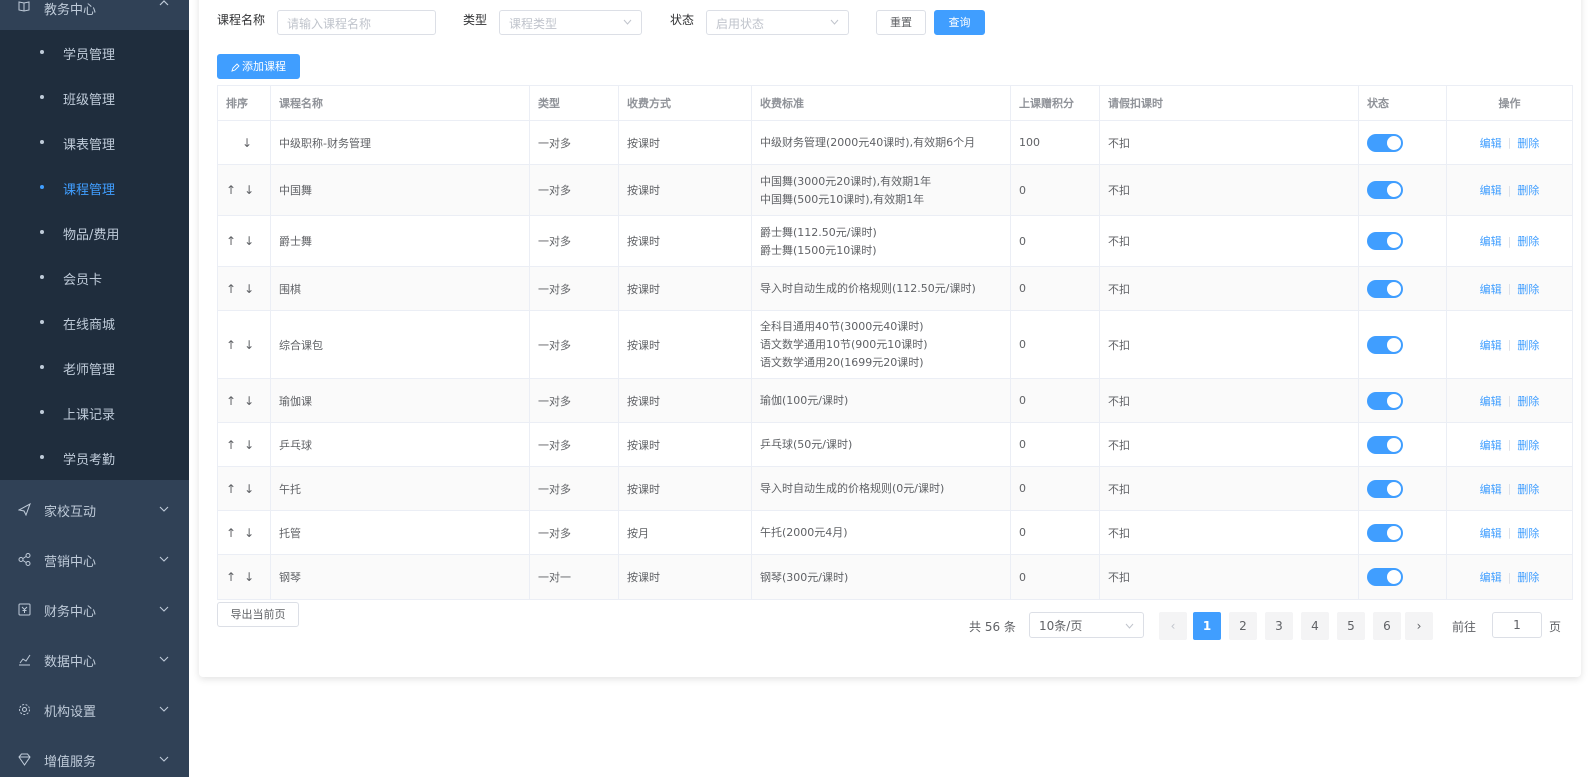 The image size is (1591, 777). I want to click on sidebar-item-8: 上课记录, so click(94, 412).